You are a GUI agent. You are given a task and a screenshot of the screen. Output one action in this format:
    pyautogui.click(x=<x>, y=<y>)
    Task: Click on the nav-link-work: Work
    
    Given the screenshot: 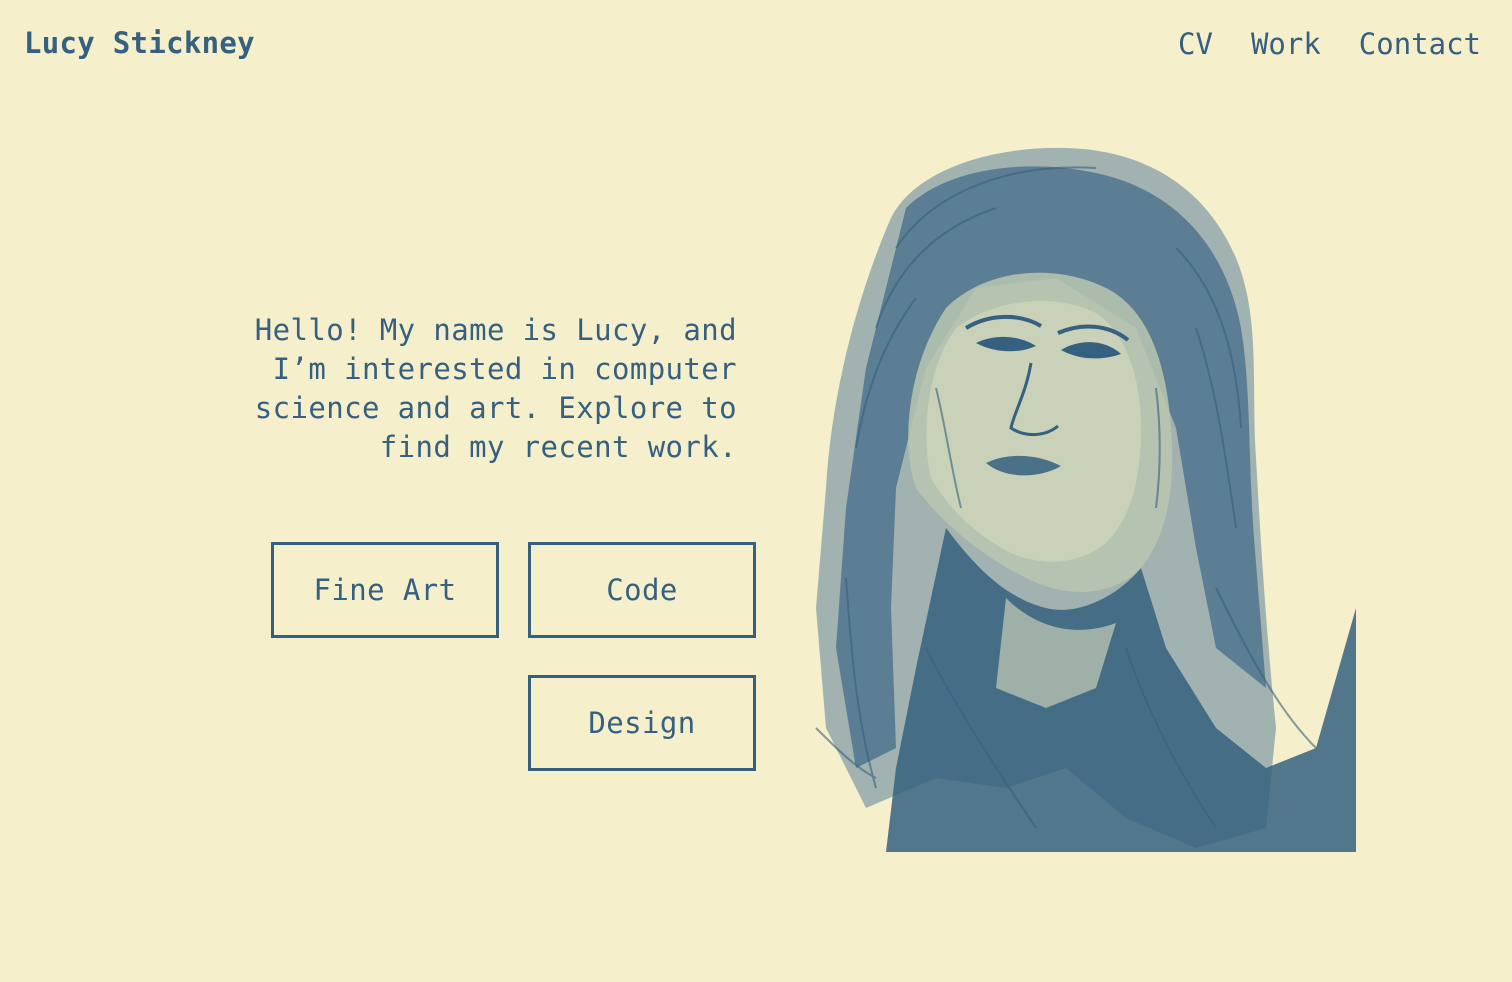 What is the action you would take?
    pyautogui.click(x=1286, y=44)
    